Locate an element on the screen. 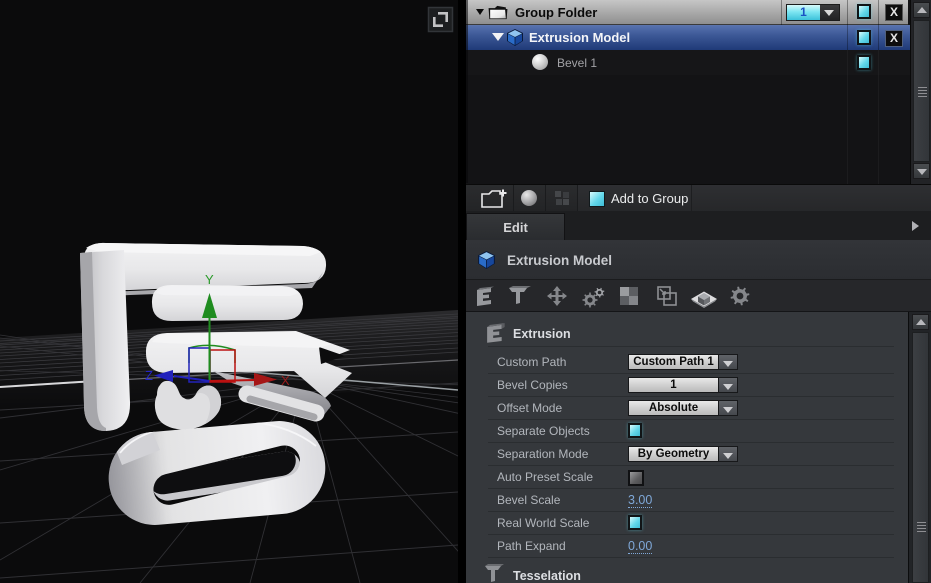 Image resolution: width=931 pixels, height=583 pixels. svg-text: Y is located at coordinates (209, 279).